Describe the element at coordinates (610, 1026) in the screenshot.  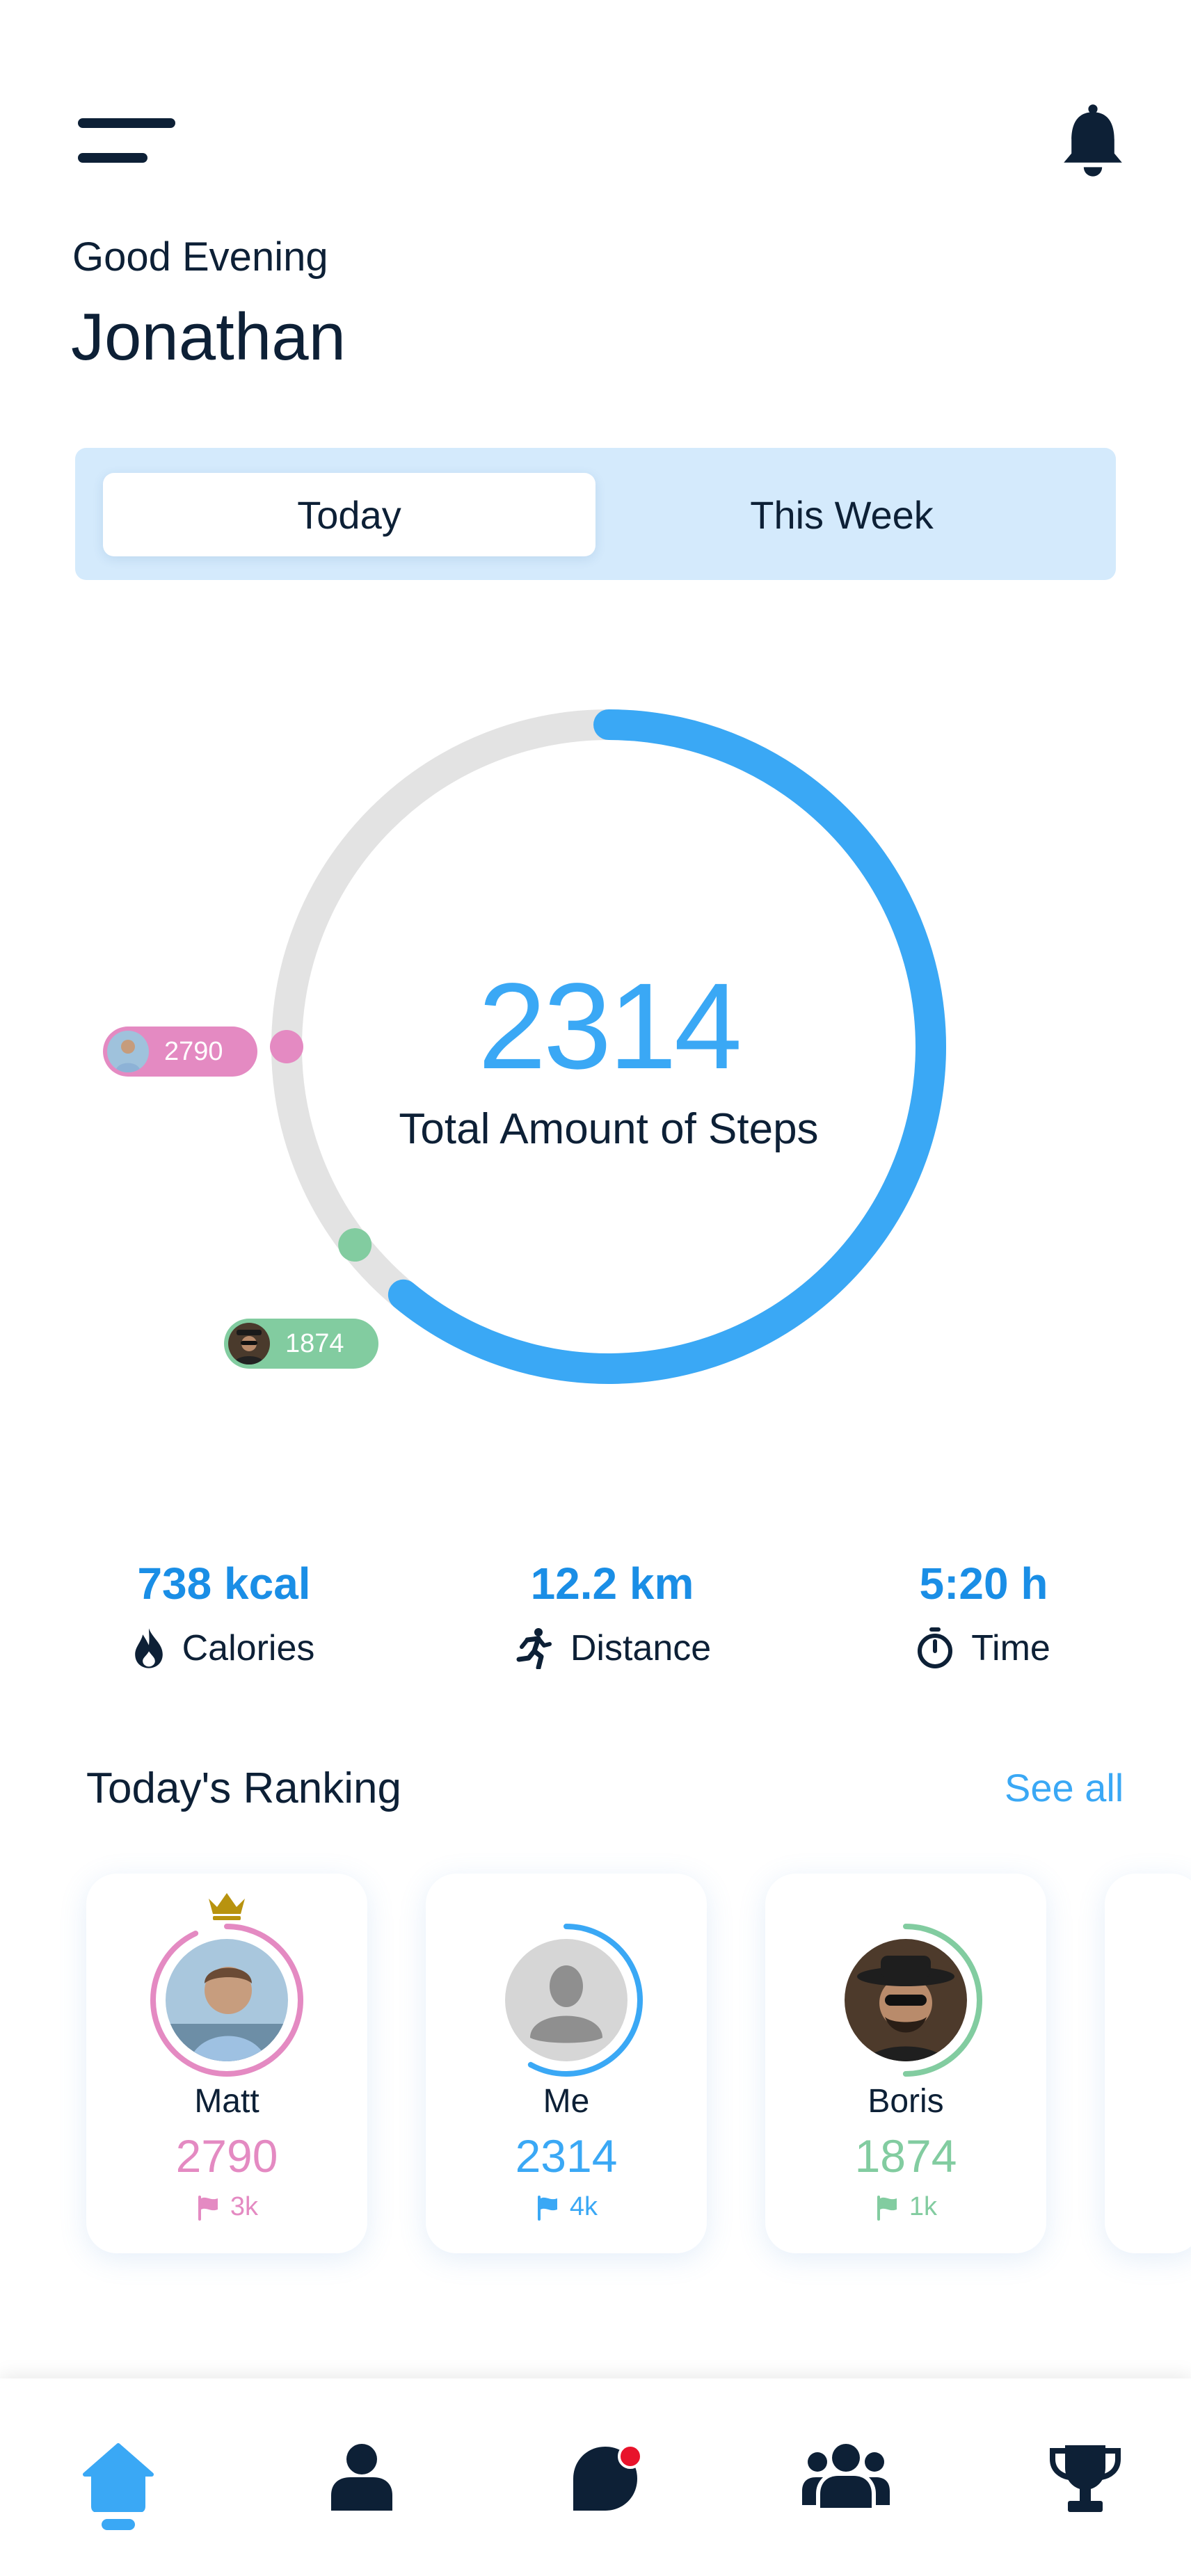
I see `steps-value: 2314` at that location.